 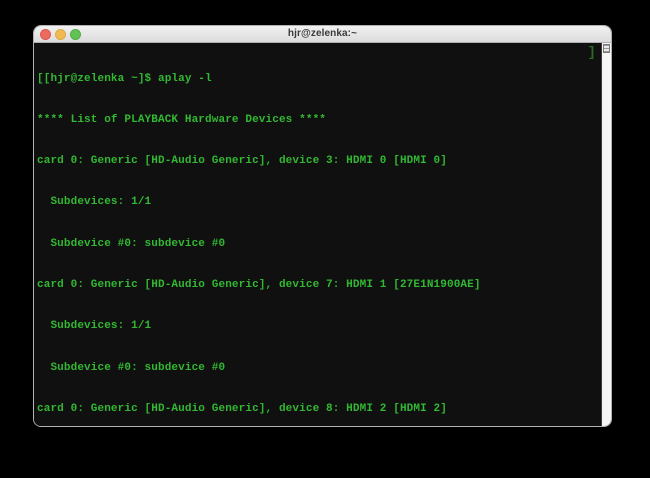 I want to click on scroll-marker: ], so click(x=591, y=53).